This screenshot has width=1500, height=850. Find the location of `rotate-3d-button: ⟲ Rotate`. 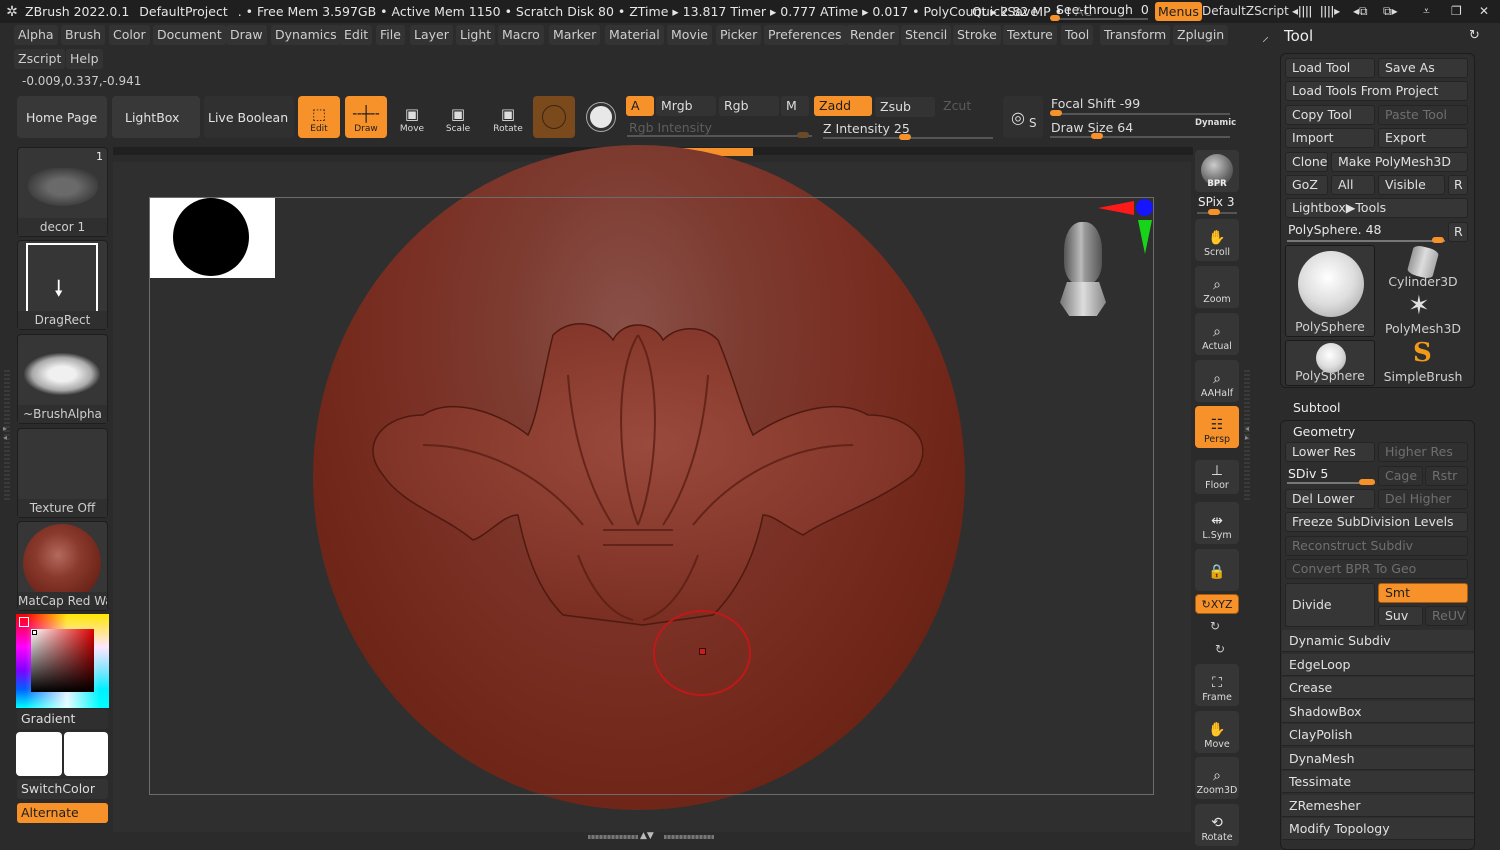

rotate-3d-button: ⟲ Rotate is located at coordinates (1217, 825).